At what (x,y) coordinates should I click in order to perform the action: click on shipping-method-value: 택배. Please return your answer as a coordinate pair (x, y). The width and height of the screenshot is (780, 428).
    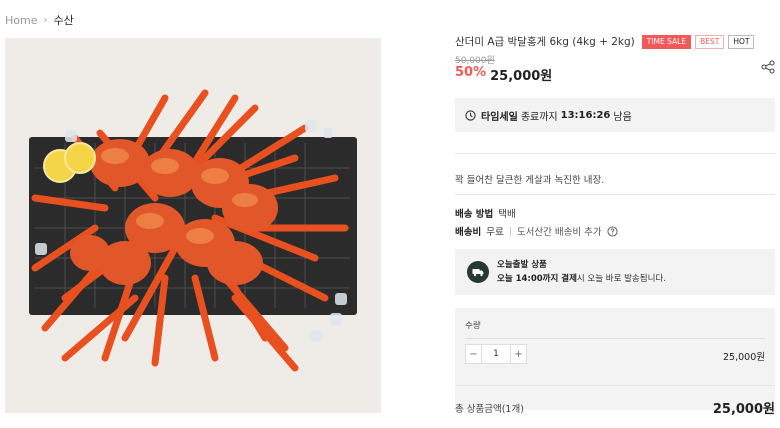
    Looking at the image, I should click on (507, 214).